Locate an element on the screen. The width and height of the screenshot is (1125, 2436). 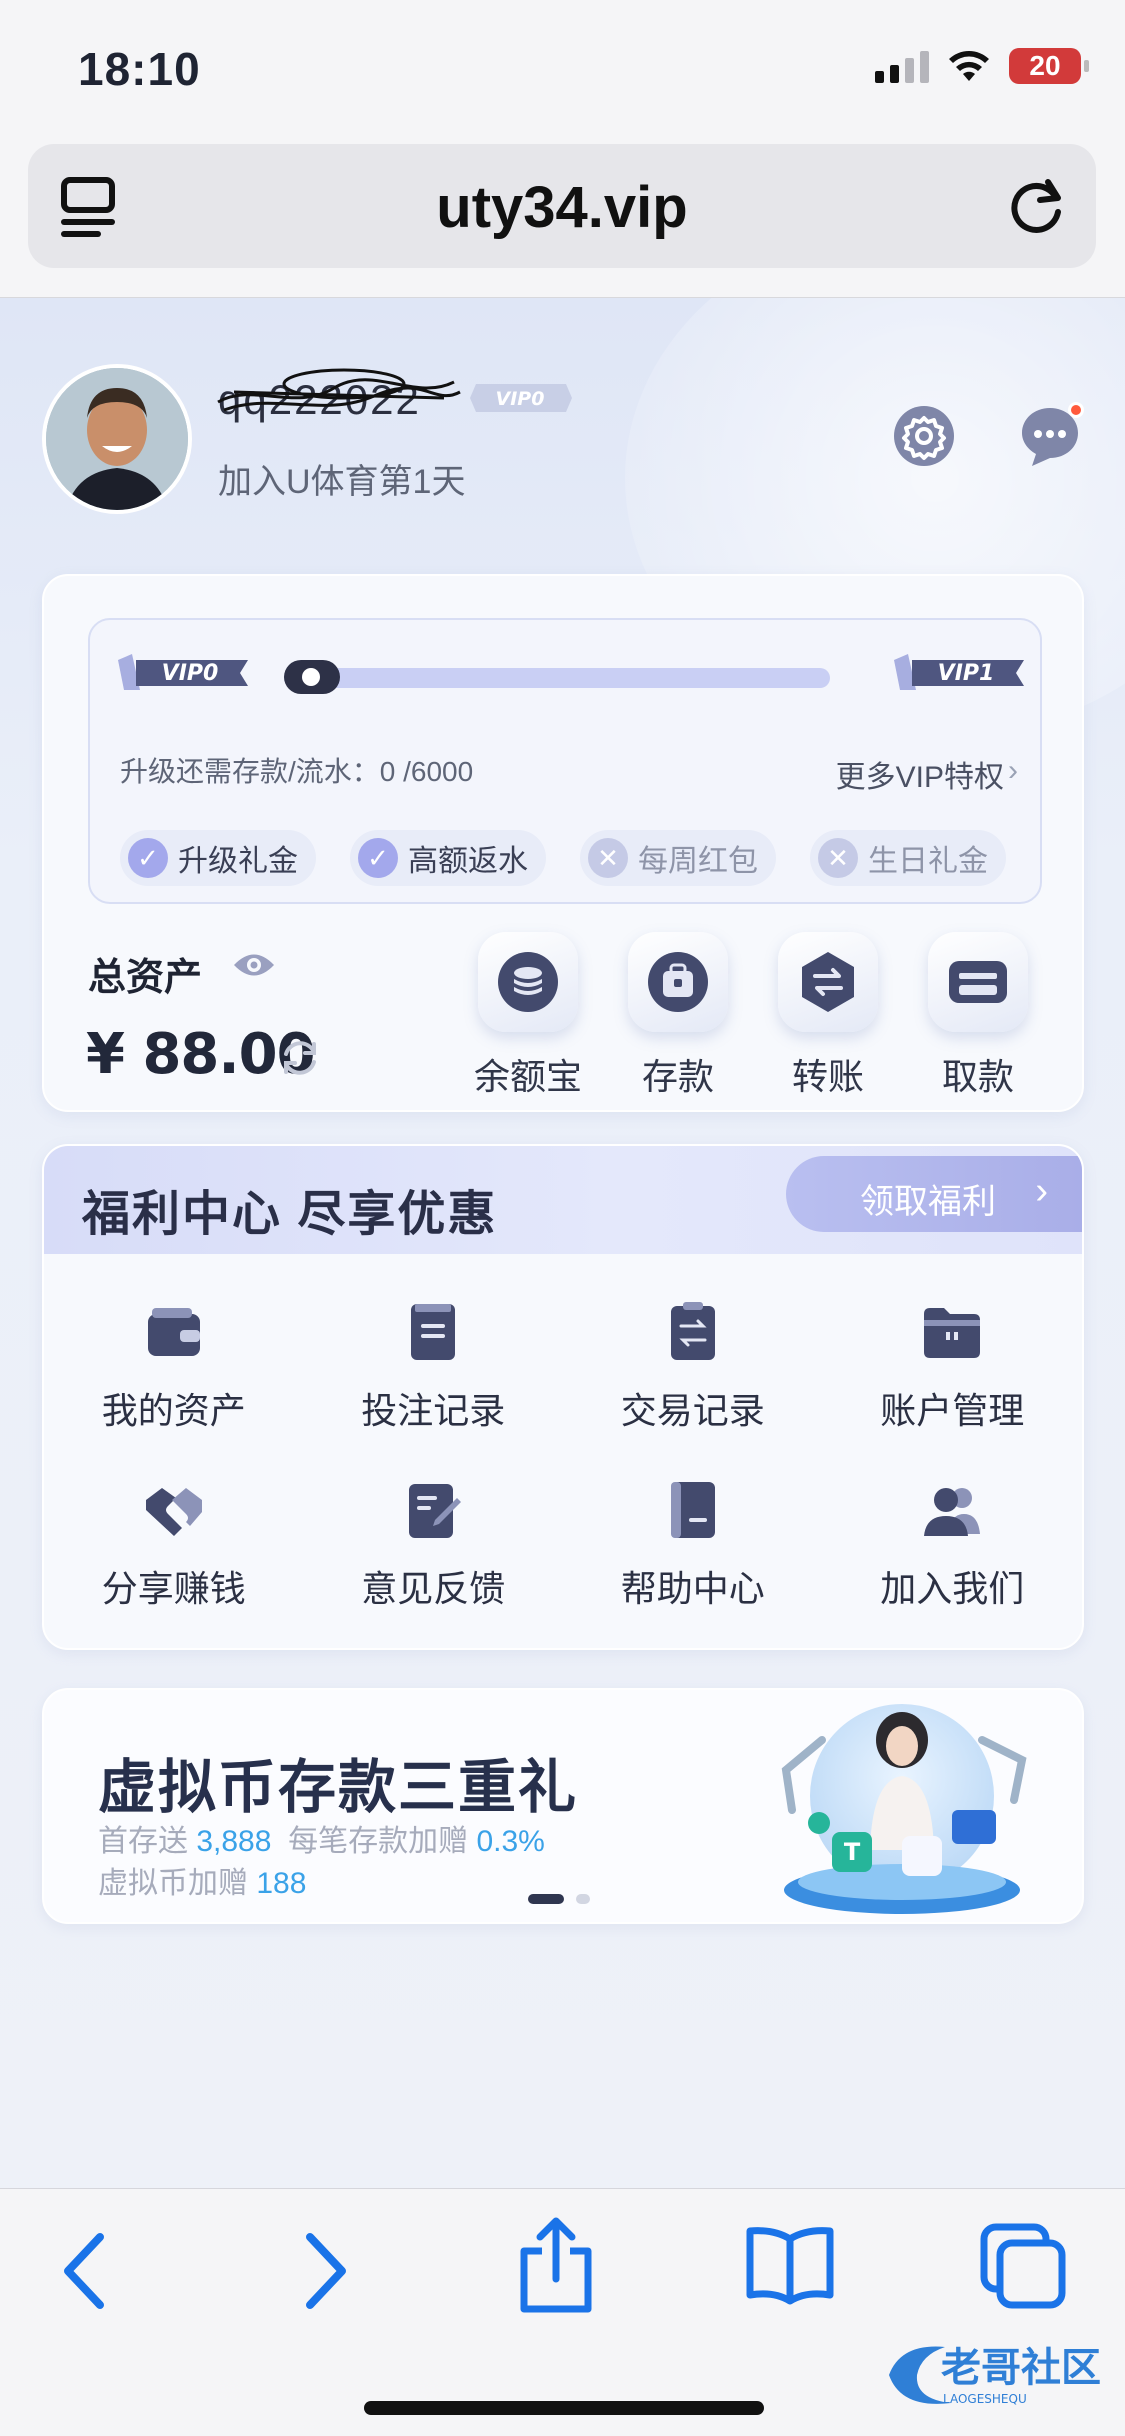
settings-button is located at coordinates (924, 436).